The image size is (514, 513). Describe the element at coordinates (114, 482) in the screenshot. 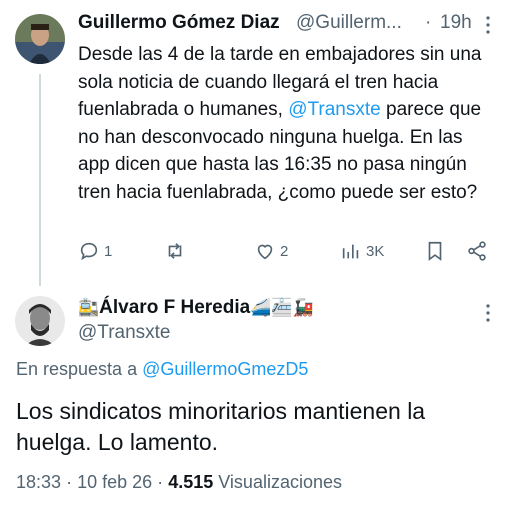

I see `tweet-date: 10 feb 26` at that location.